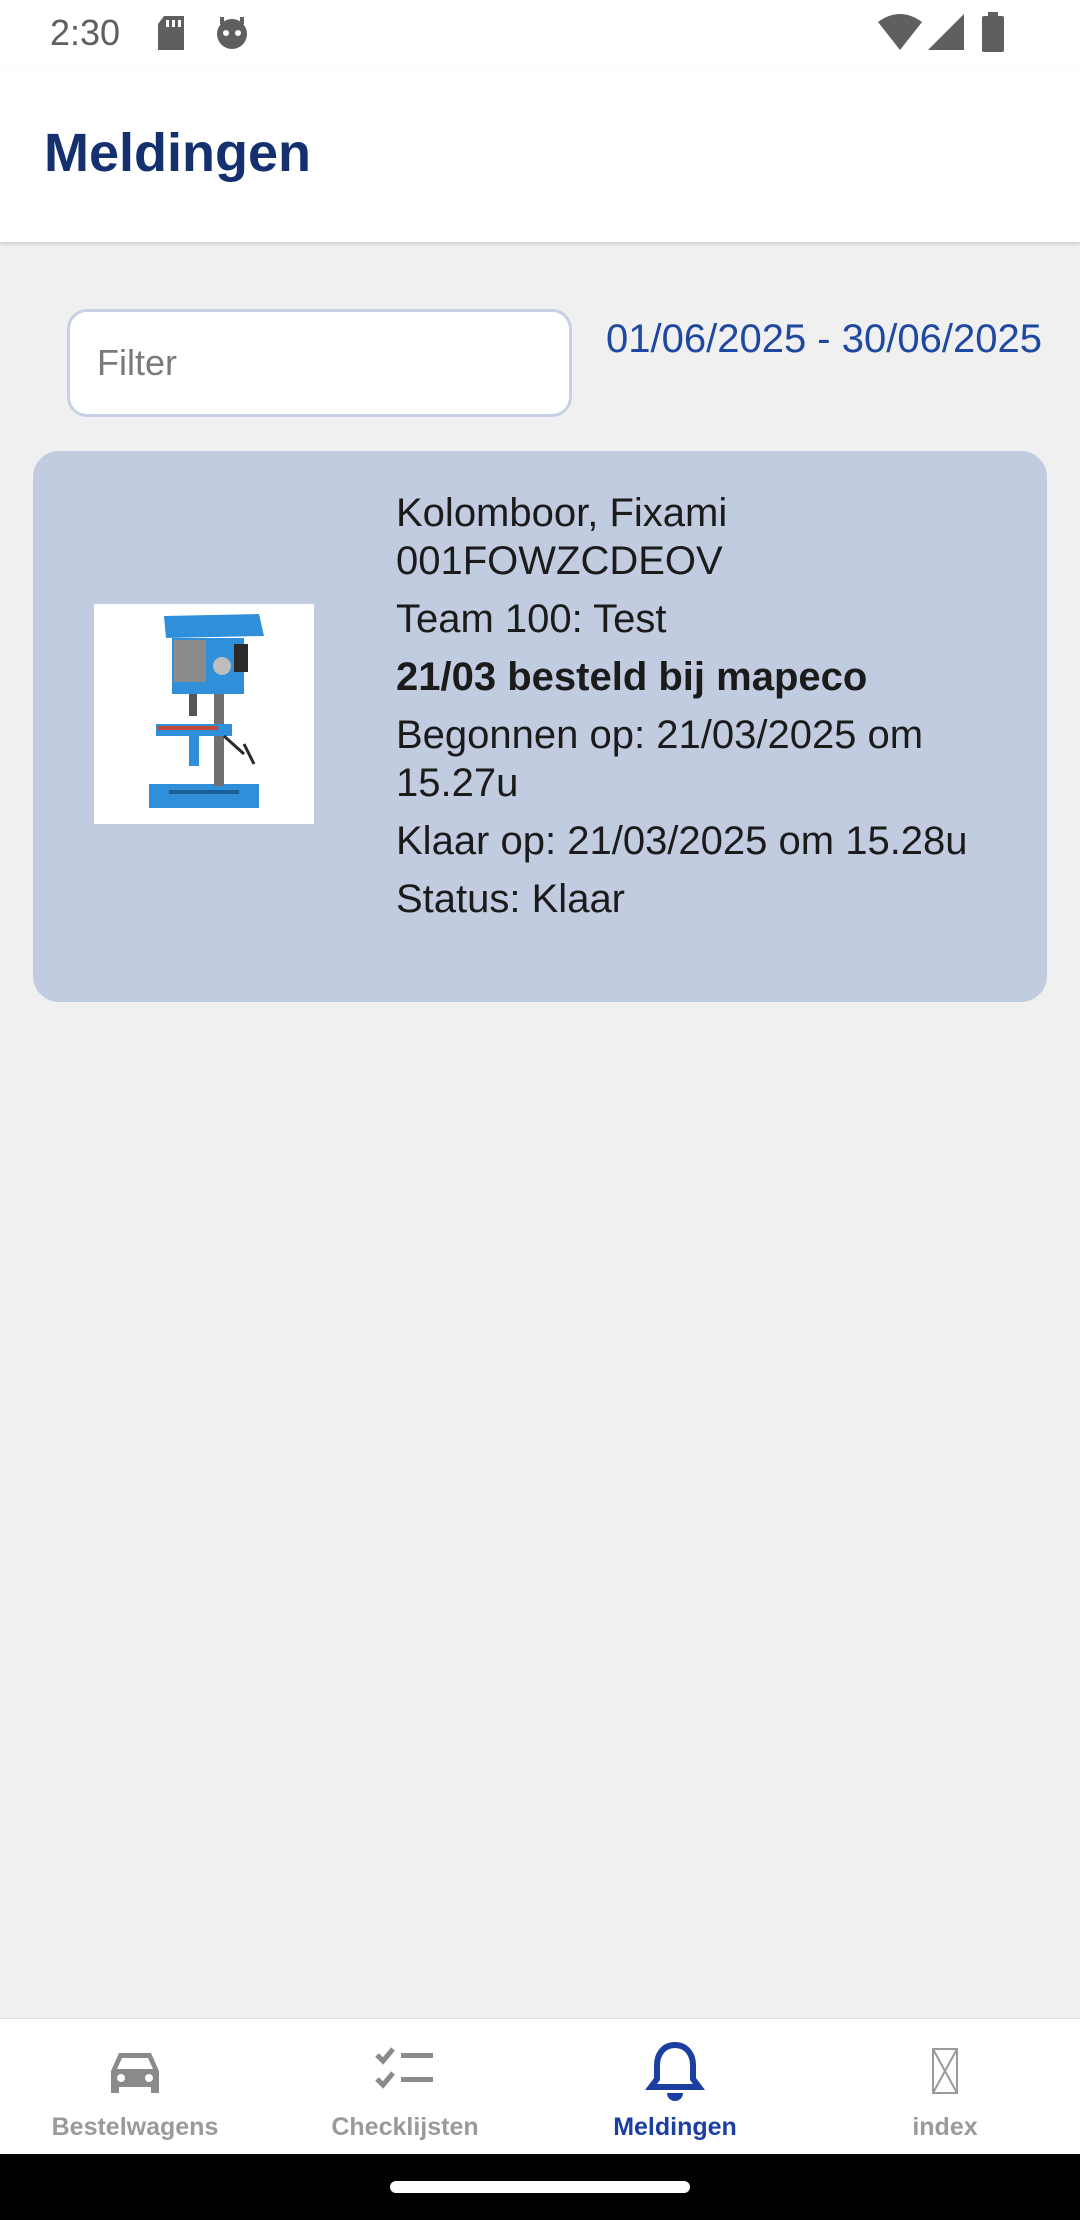  What do you see at coordinates (945, 2127) in the screenshot?
I see `nav-label-index: index` at bounding box center [945, 2127].